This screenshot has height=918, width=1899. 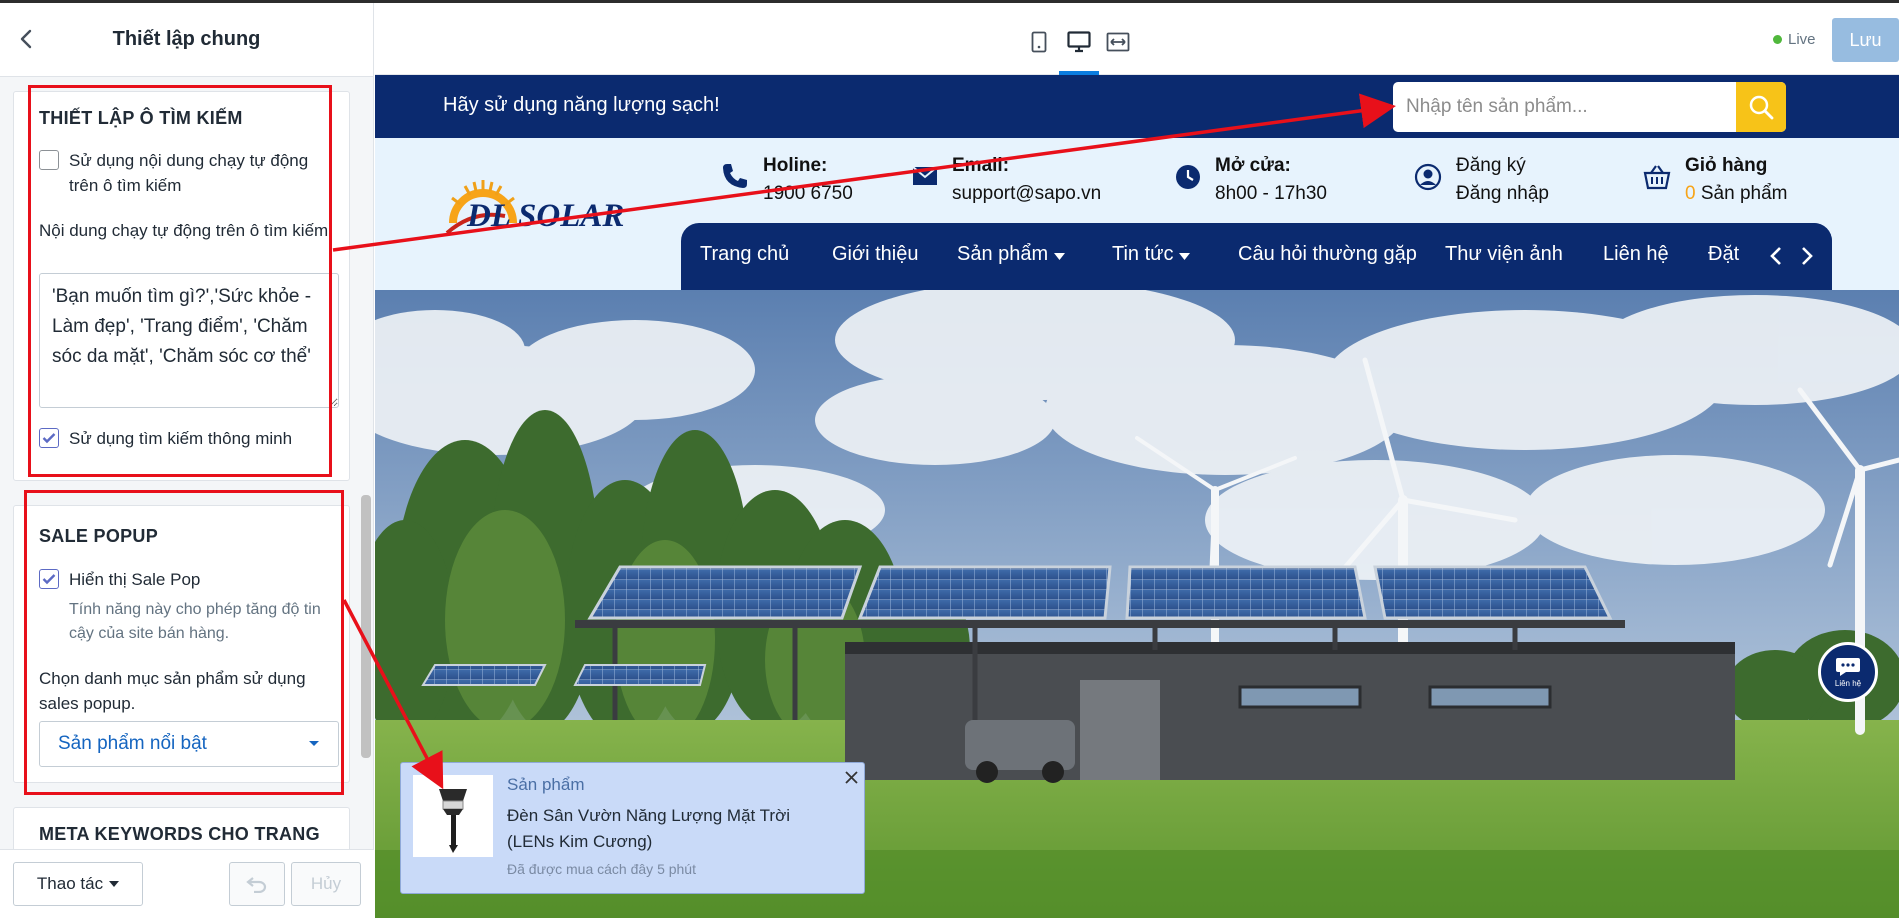 I want to click on meta-keywords-title: META KEYWORDS CHO TRANG, so click(x=179, y=834).